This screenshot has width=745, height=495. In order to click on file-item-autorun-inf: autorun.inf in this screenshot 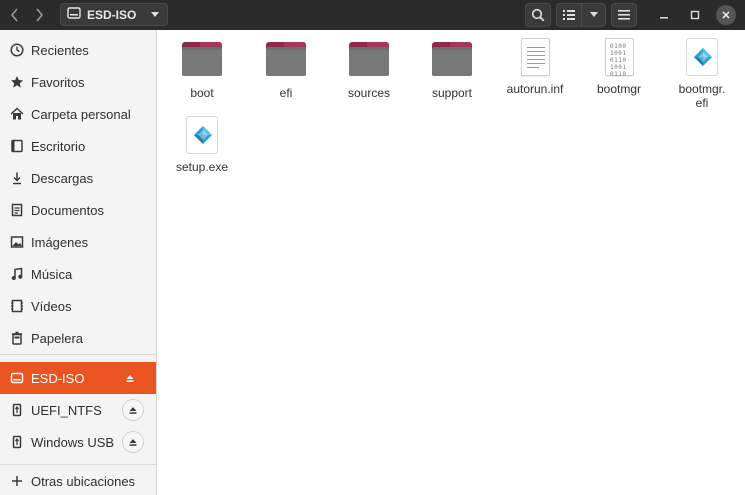, I will do `click(535, 67)`.